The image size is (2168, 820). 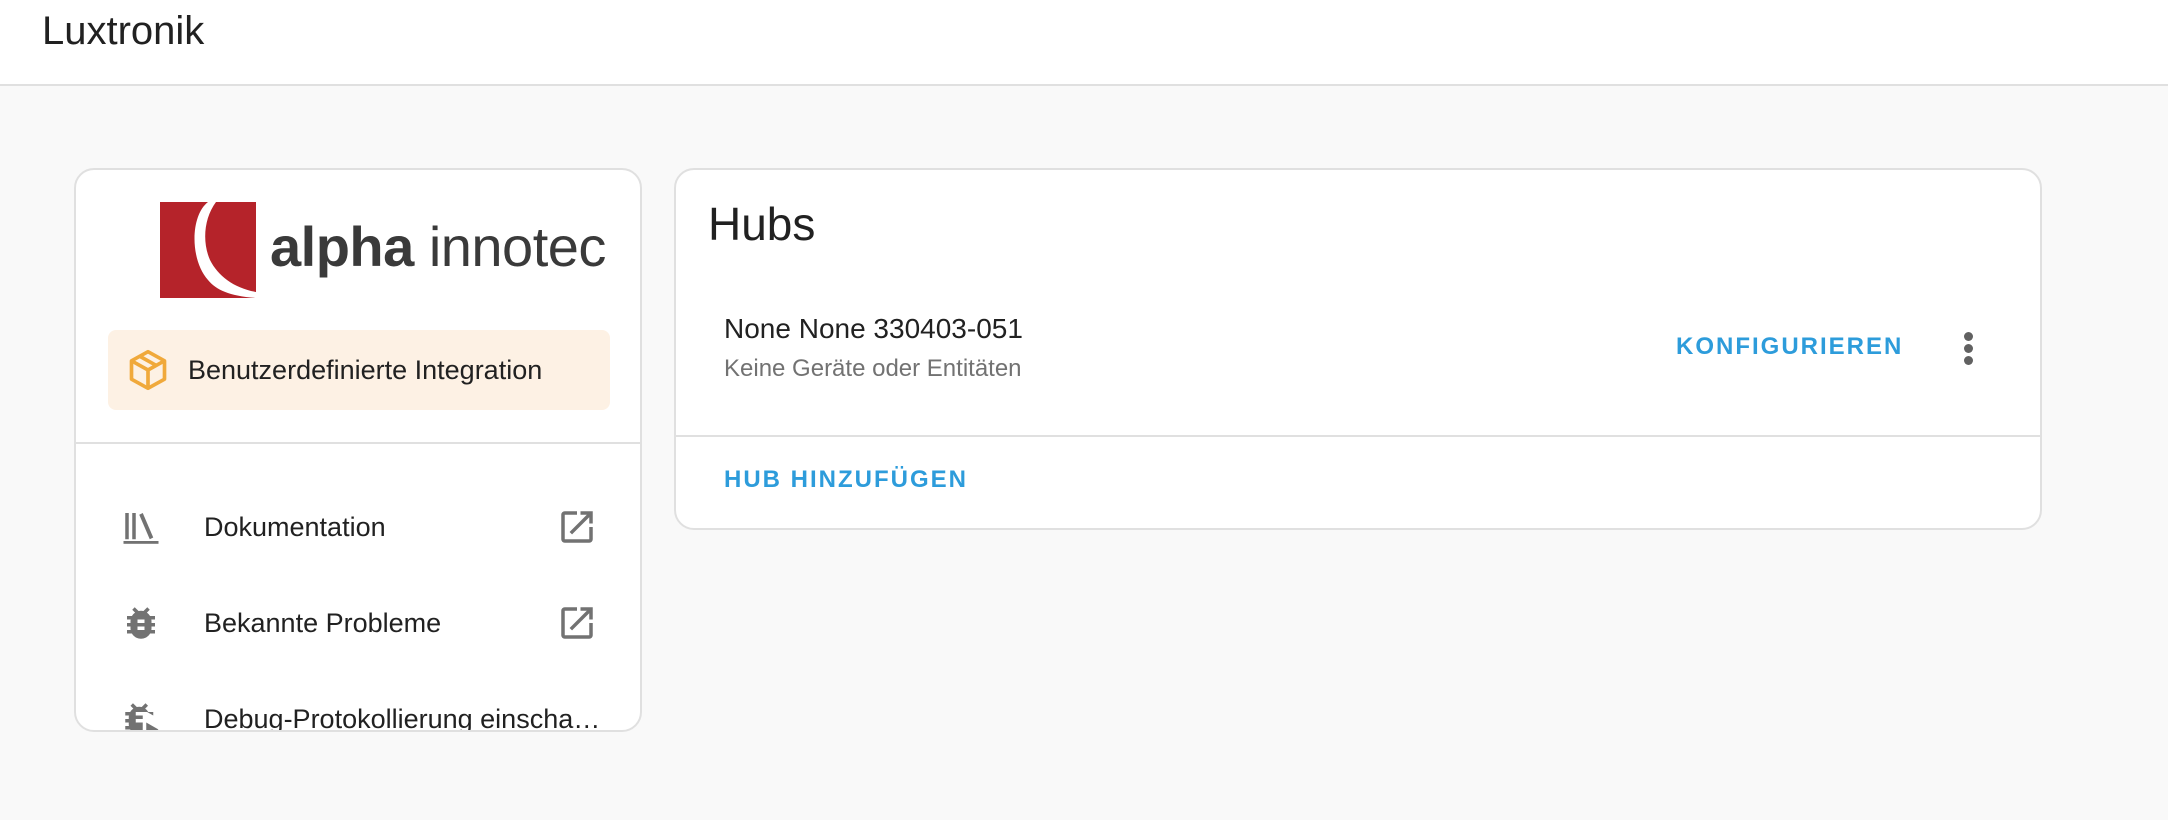 What do you see at coordinates (358, 703) in the screenshot?
I see `enable-debug-logging-link: Debug-Protokollierung einschalten` at bounding box center [358, 703].